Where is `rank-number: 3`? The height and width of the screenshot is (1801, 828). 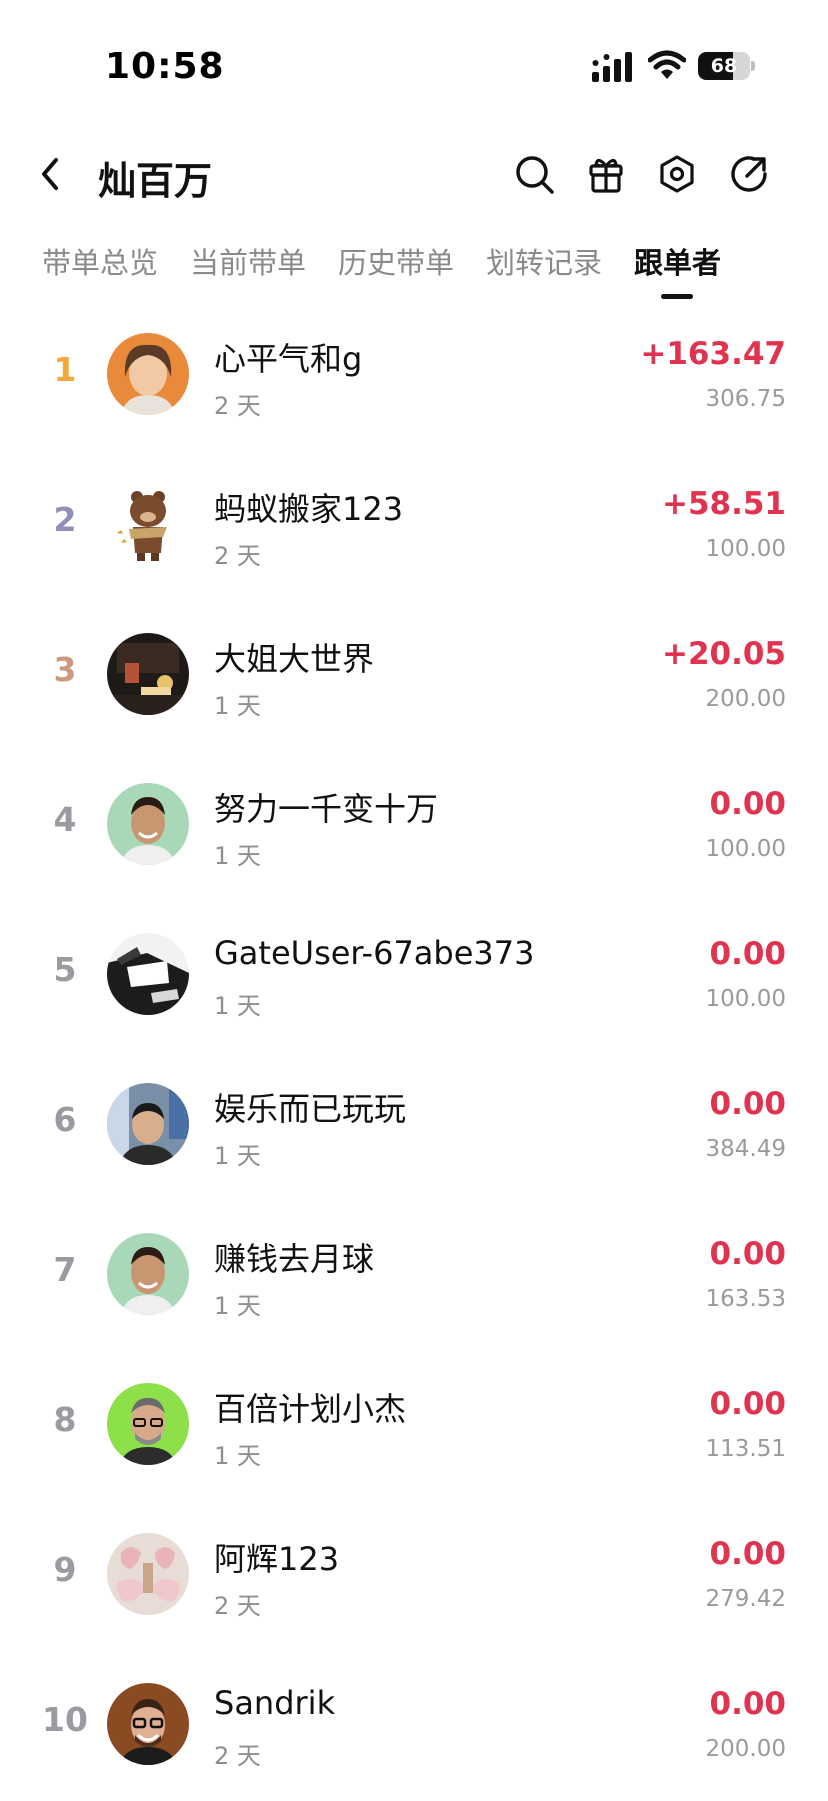 rank-number: 3 is located at coordinates (65, 669).